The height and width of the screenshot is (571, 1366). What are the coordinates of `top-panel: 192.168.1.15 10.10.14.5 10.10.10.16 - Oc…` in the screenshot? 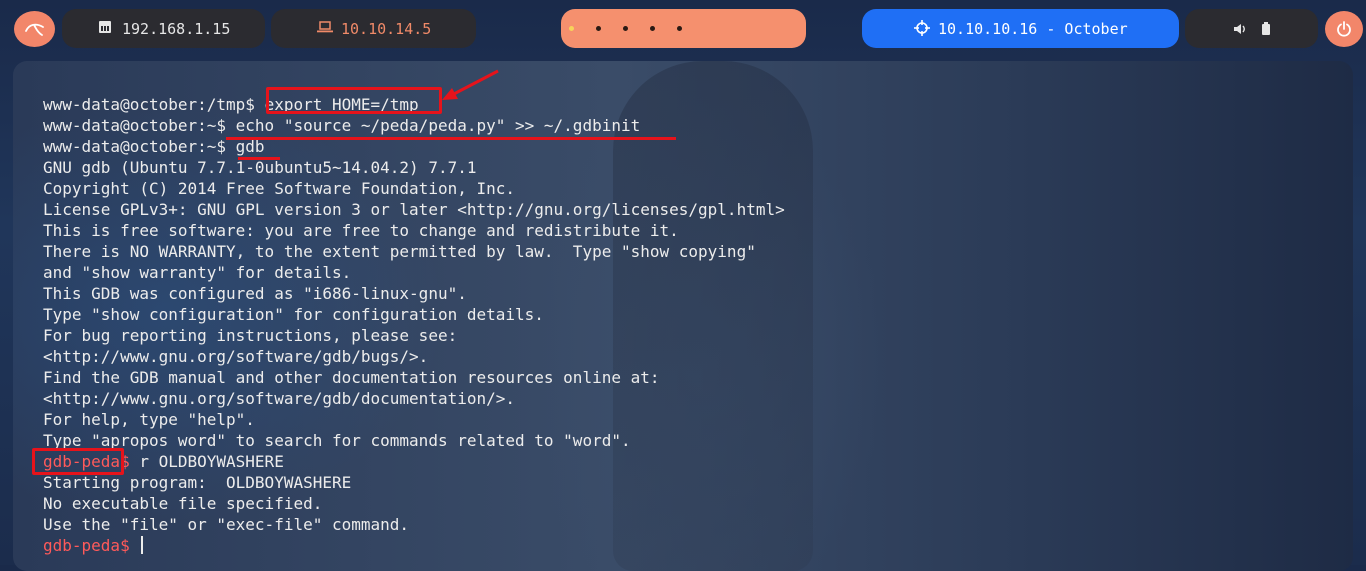 It's located at (683, 29).